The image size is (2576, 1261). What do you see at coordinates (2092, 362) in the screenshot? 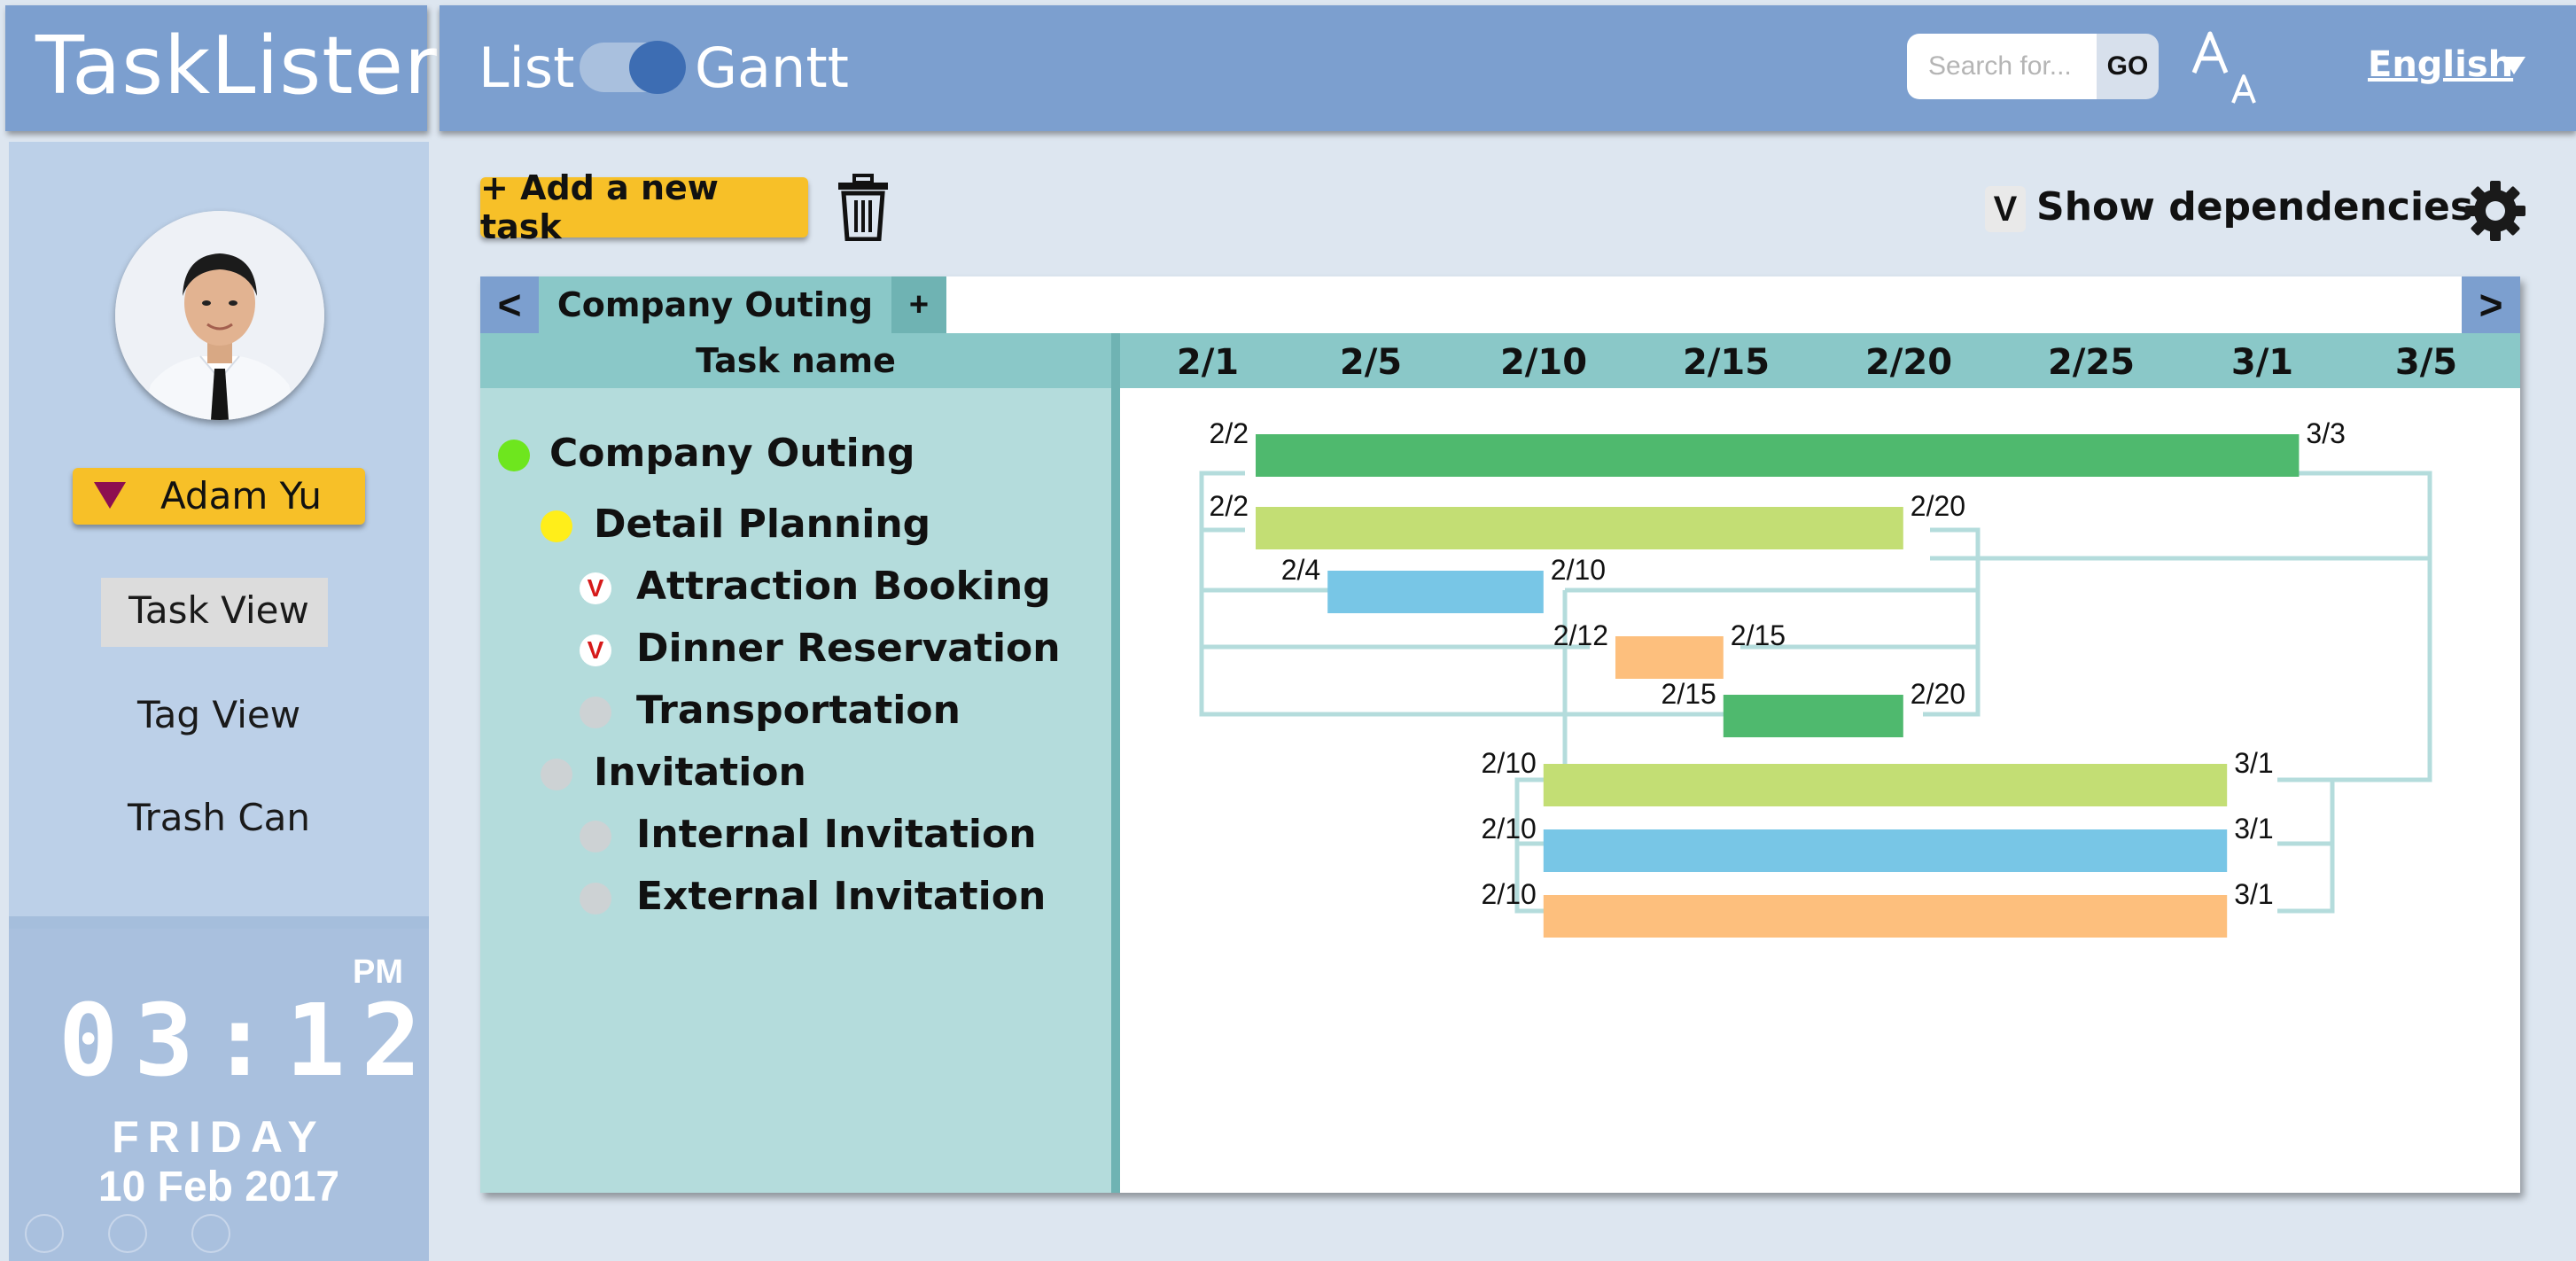
I see `date-label: 2/25` at bounding box center [2092, 362].